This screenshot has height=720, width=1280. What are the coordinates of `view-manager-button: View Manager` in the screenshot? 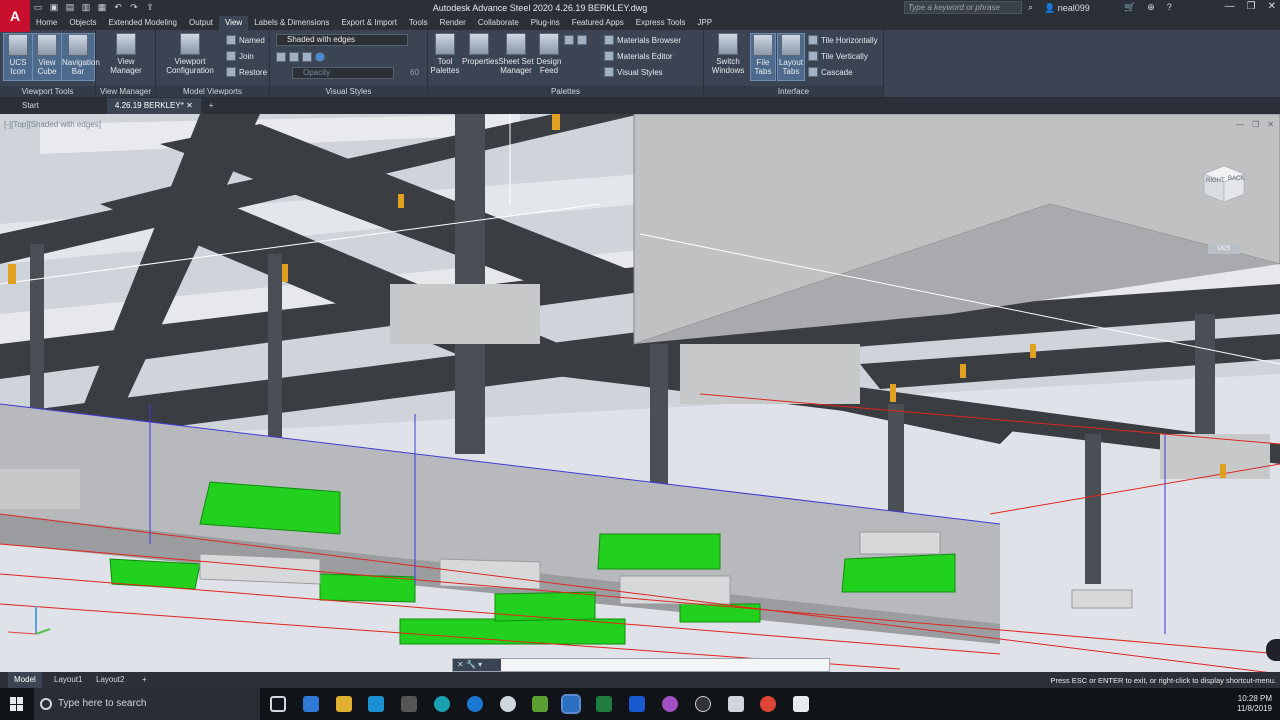 It's located at (126, 54).